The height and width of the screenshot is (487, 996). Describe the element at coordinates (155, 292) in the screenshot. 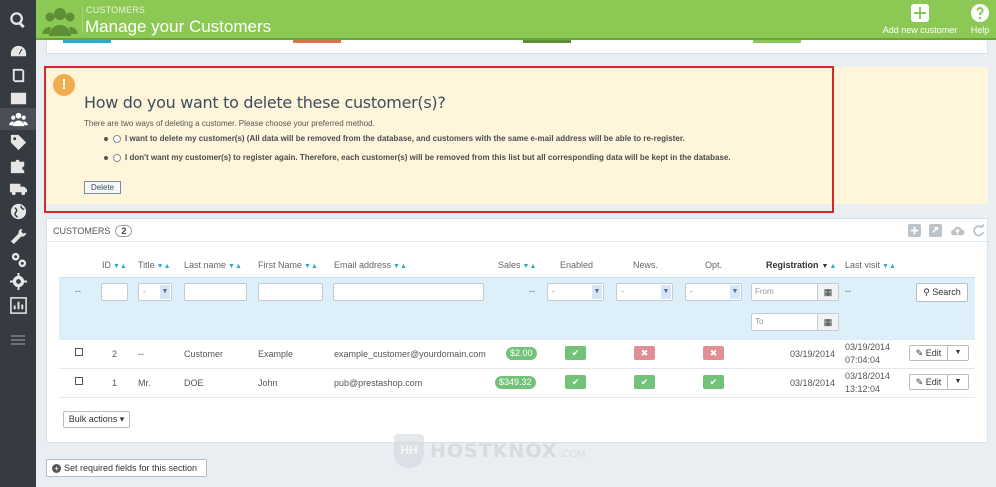

I see `filter-title-select: - ▼` at that location.